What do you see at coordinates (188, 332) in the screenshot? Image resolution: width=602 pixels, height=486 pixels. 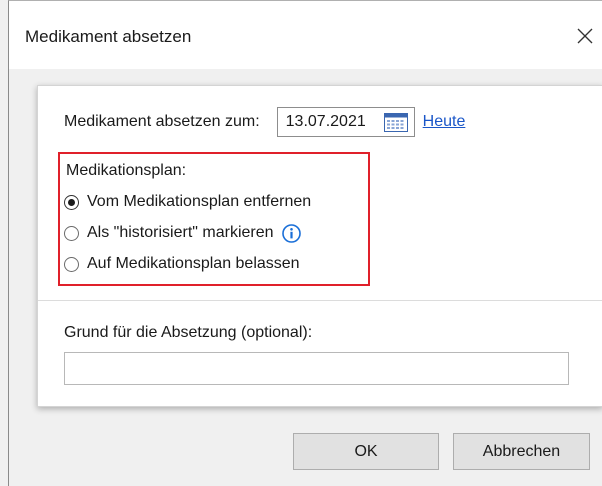 I see `reason-label: Grund für die Absetzung (optional):` at bounding box center [188, 332].